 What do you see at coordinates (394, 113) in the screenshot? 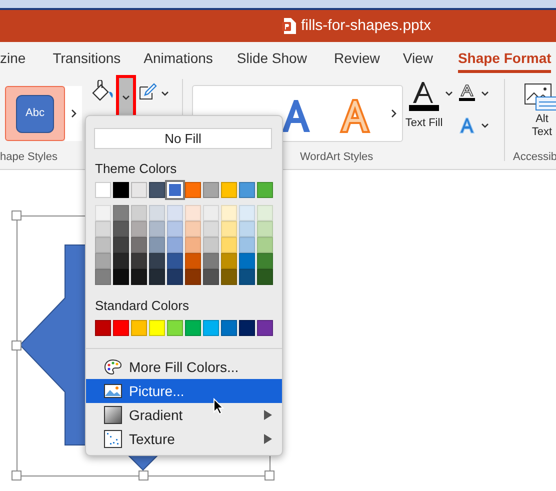
I see `gallery-scroll-icon` at bounding box center [394, 113].